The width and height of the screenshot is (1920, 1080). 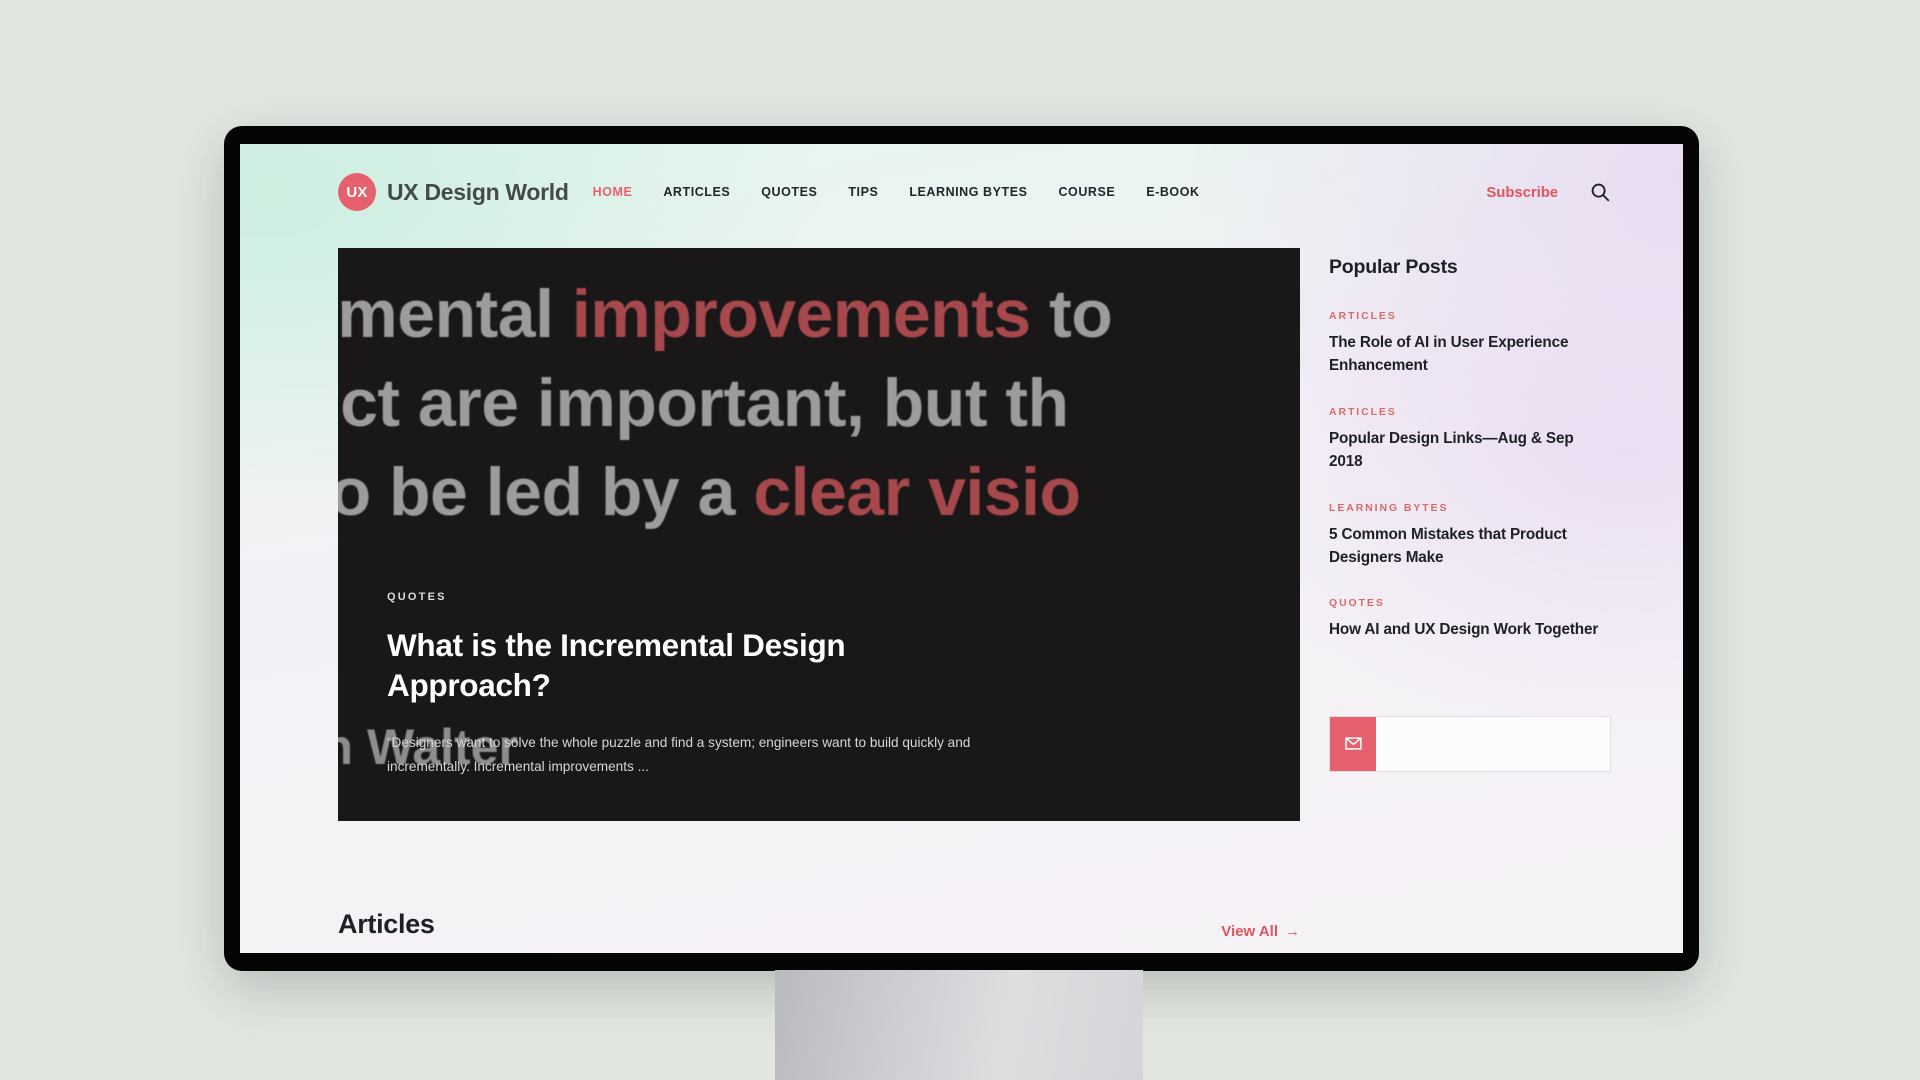 I want to click on popular-post-category: LEARNING BYTES, so click(x=1470, y=508).